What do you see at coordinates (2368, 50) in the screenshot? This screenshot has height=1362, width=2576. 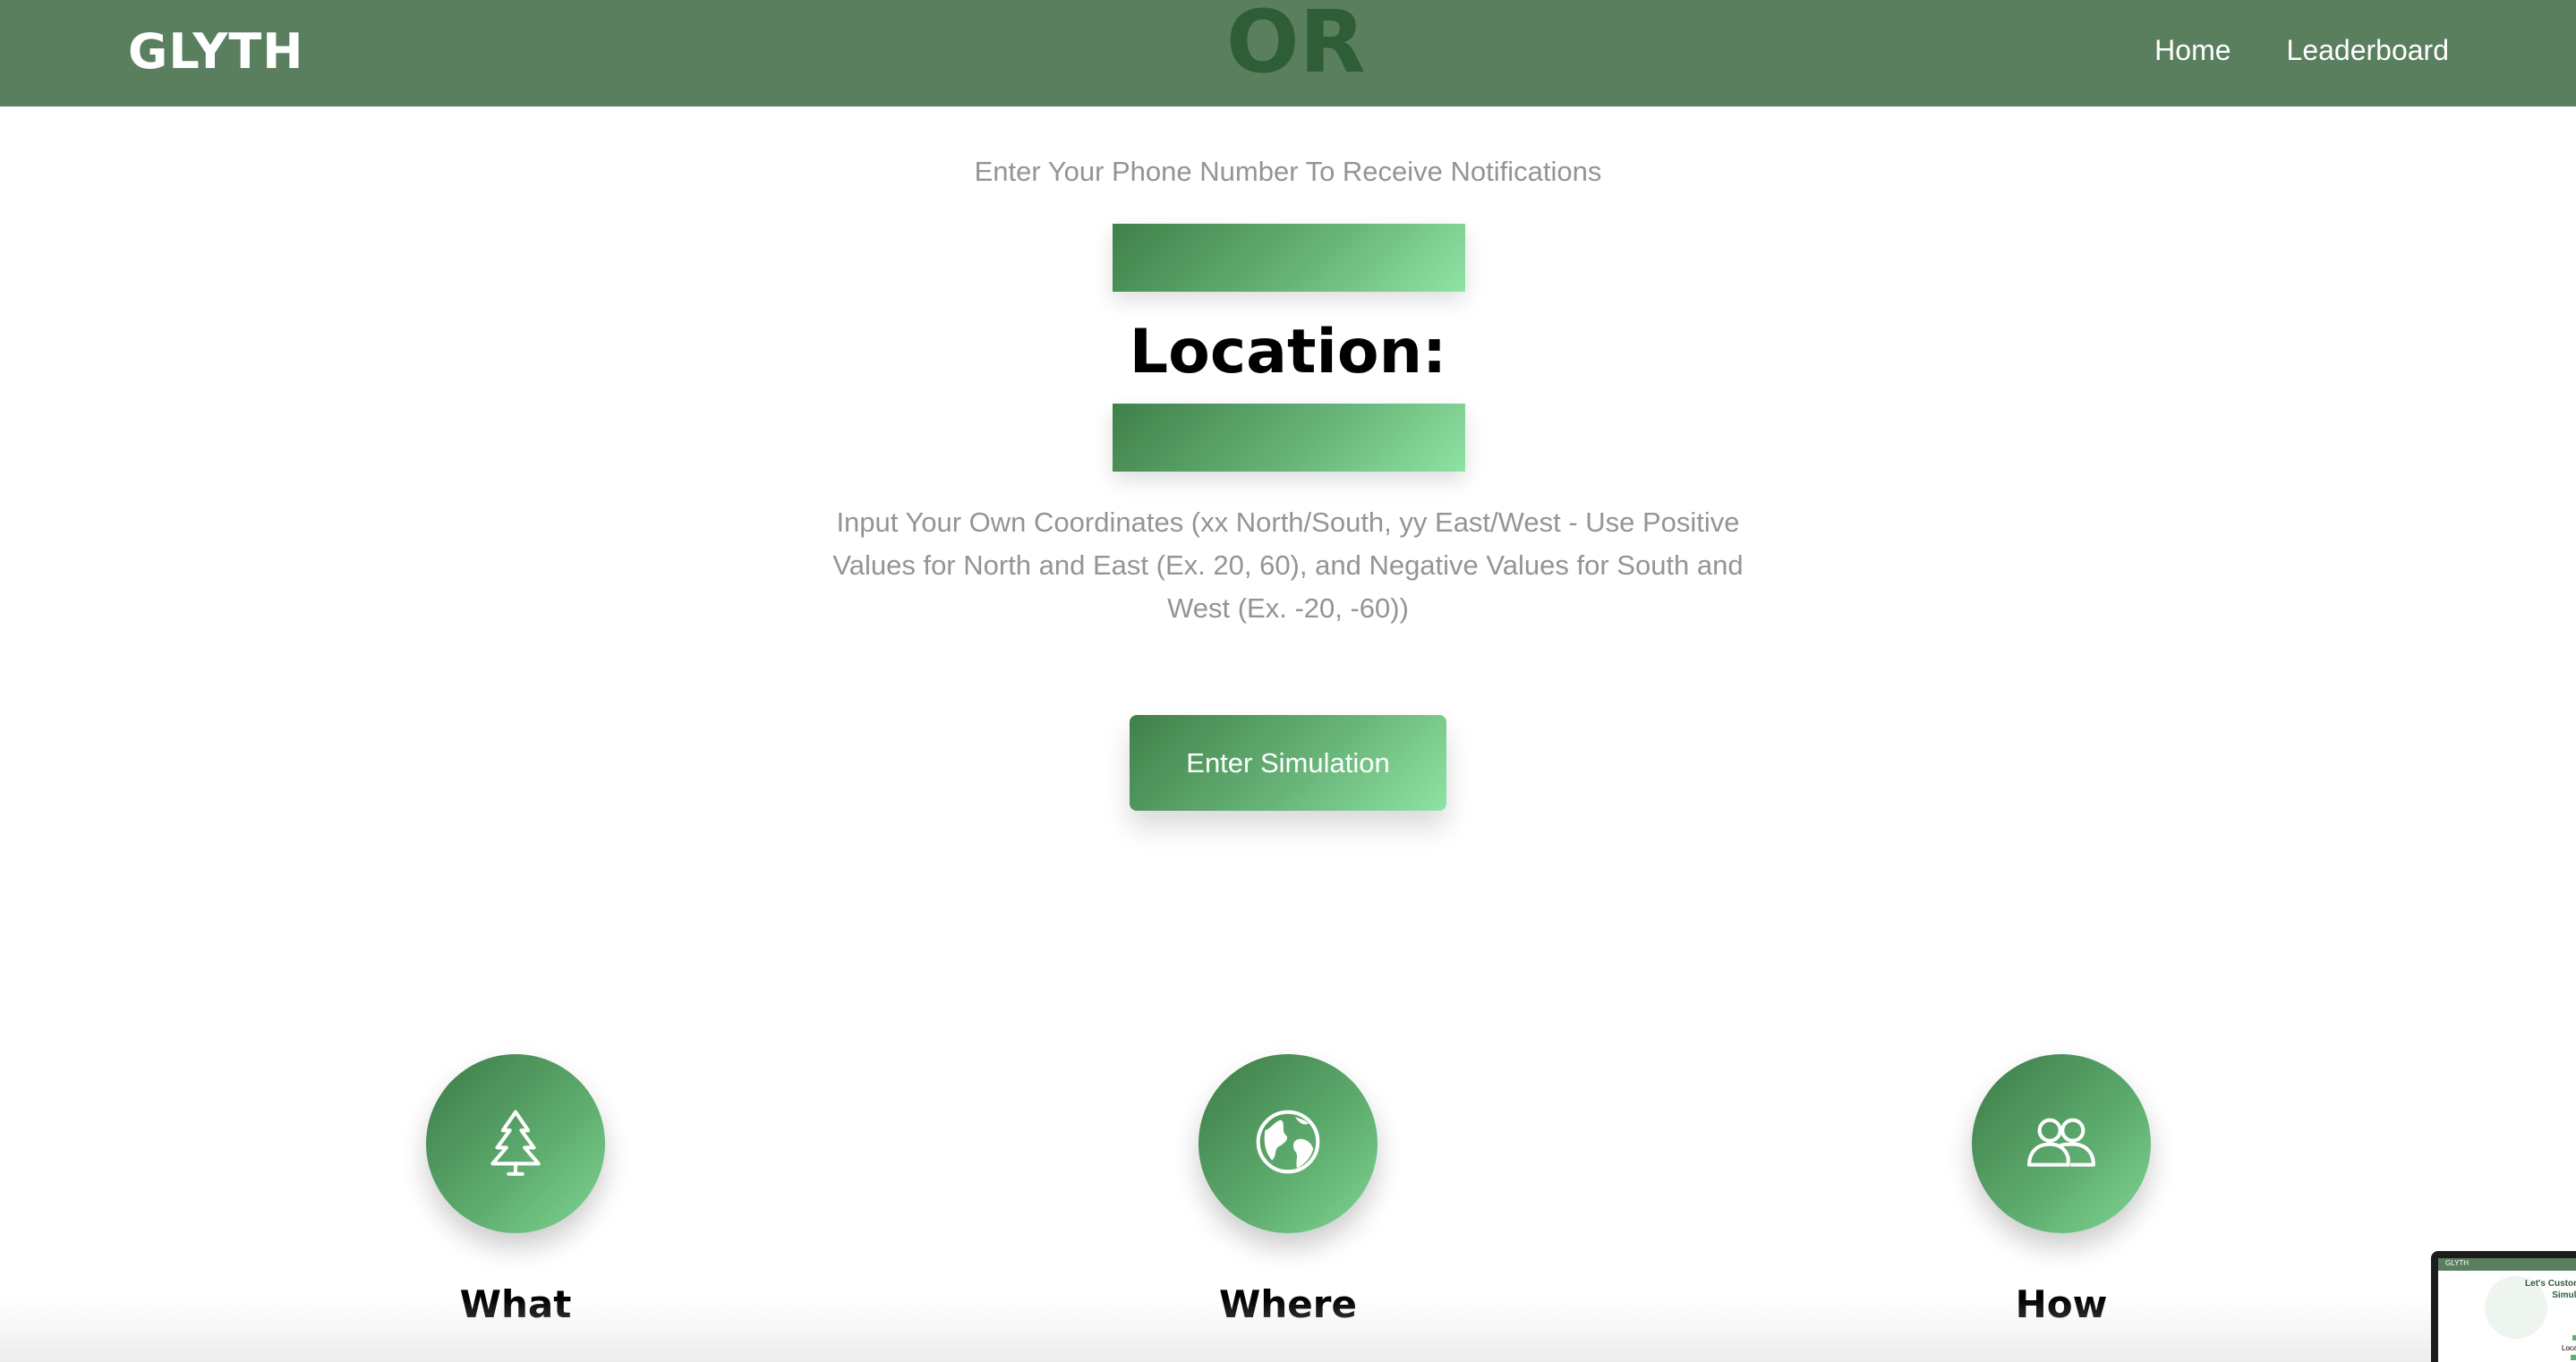 I see `nav-leaderboard-link: Leaderboard` at bounding box center [2368, 50].